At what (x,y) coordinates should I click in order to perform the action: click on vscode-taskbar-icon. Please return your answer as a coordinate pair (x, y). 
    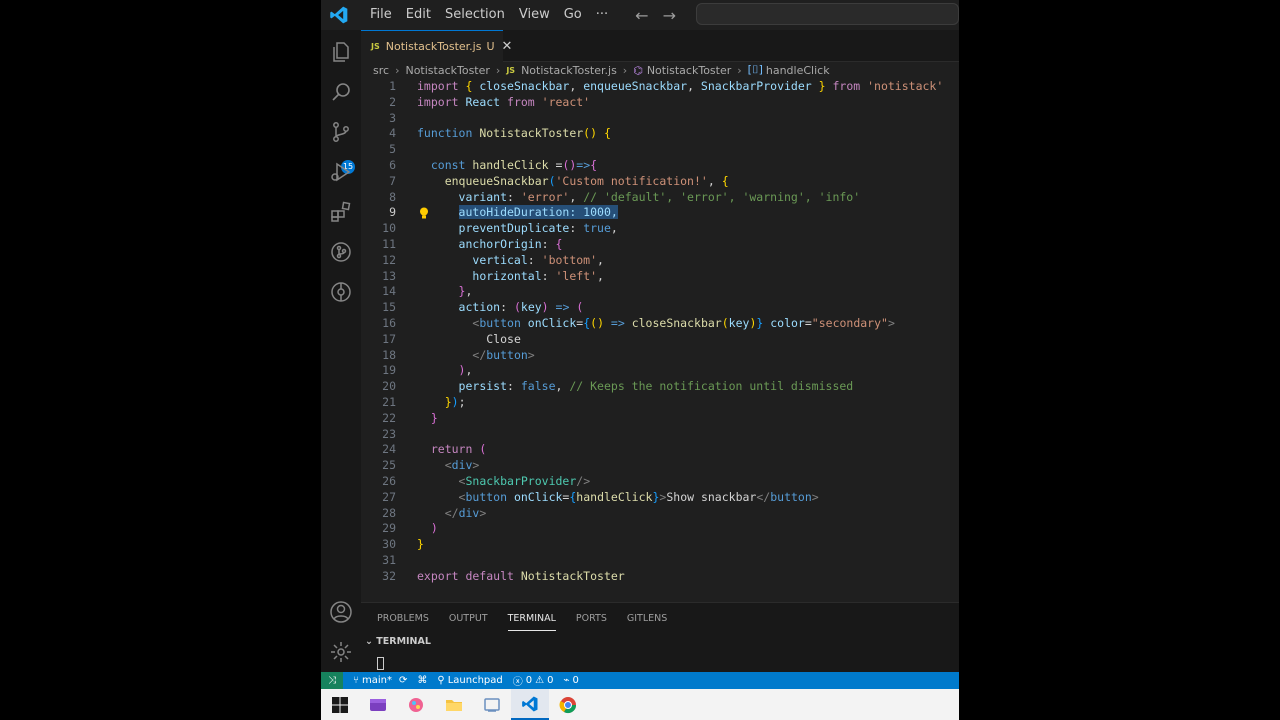
    Looking at the image, I should click on (530, 704).